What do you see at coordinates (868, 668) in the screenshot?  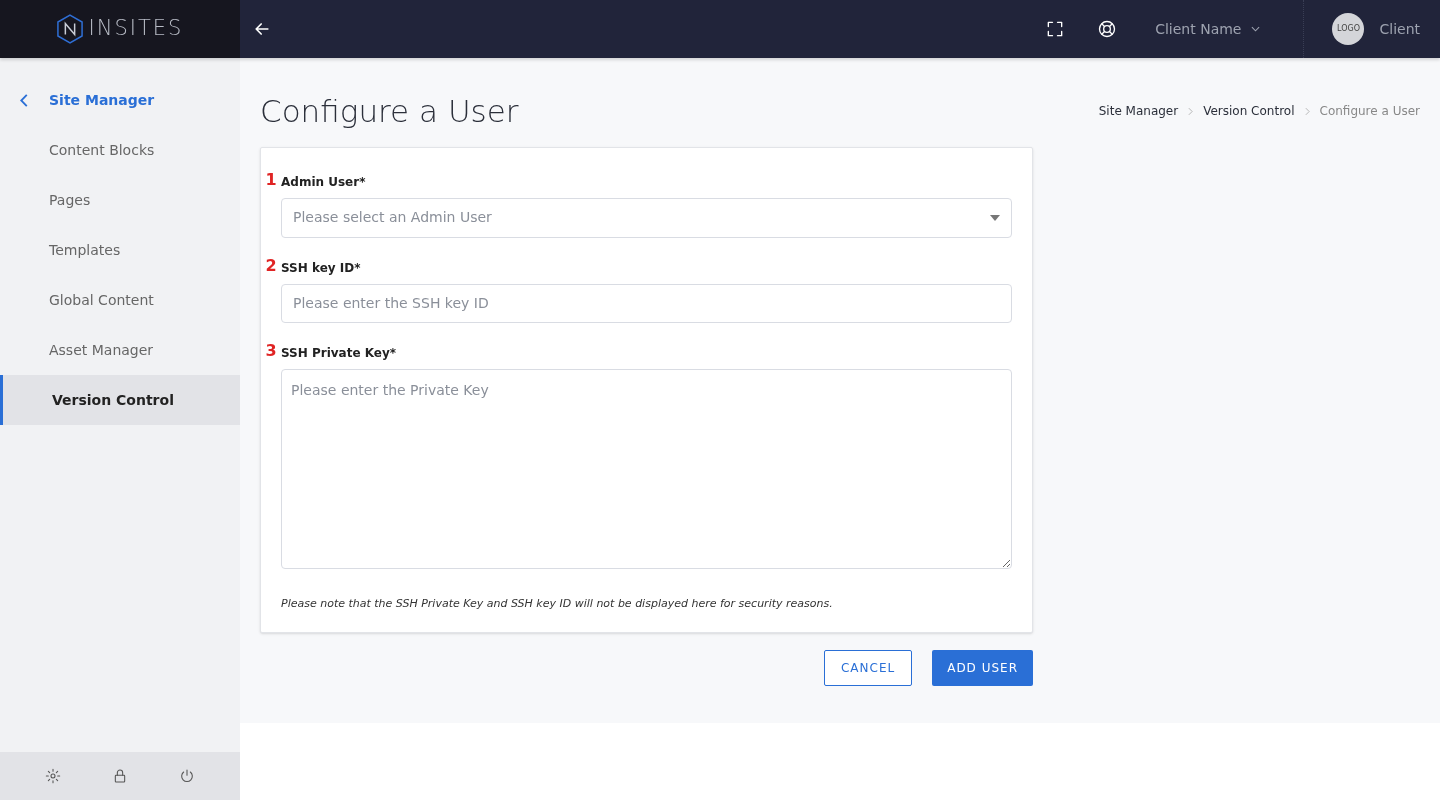 I see `cancel-button: CANCEL` at bounding box center [868, 668].